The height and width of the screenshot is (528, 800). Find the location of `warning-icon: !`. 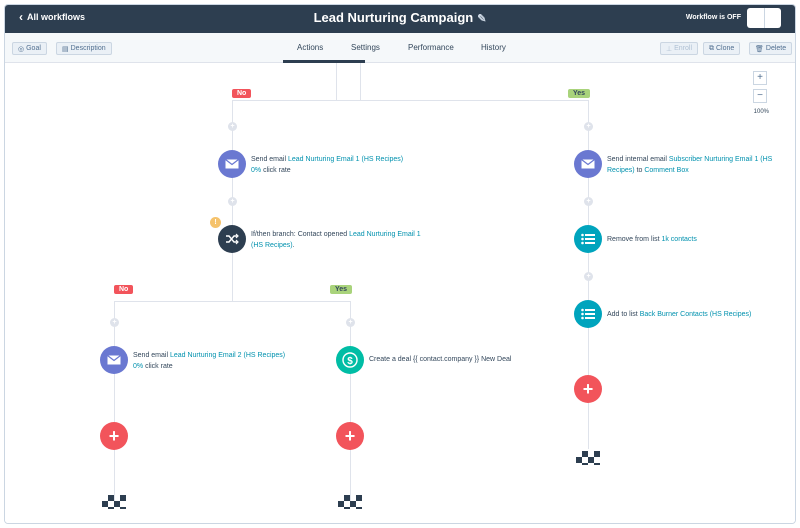

warning-icon: ! is located at coordinates (215, 222).